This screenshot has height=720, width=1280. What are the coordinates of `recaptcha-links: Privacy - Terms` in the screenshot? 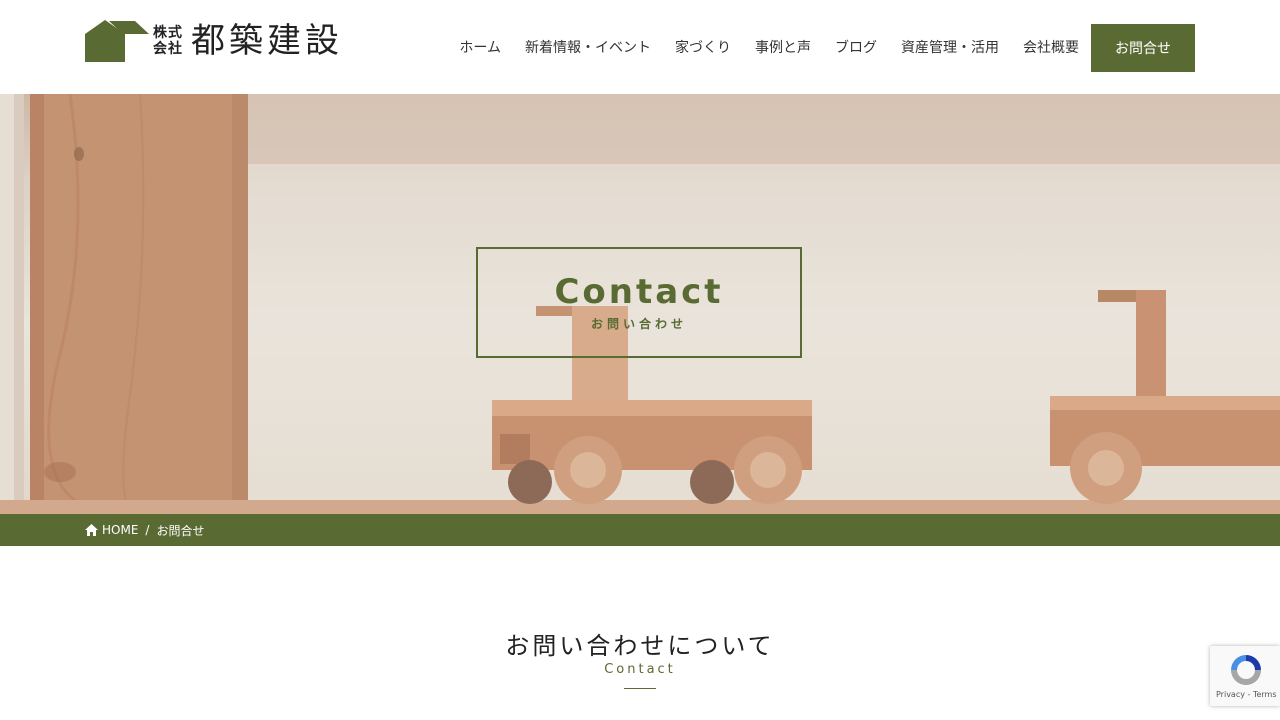 It's located at (1246, 694).